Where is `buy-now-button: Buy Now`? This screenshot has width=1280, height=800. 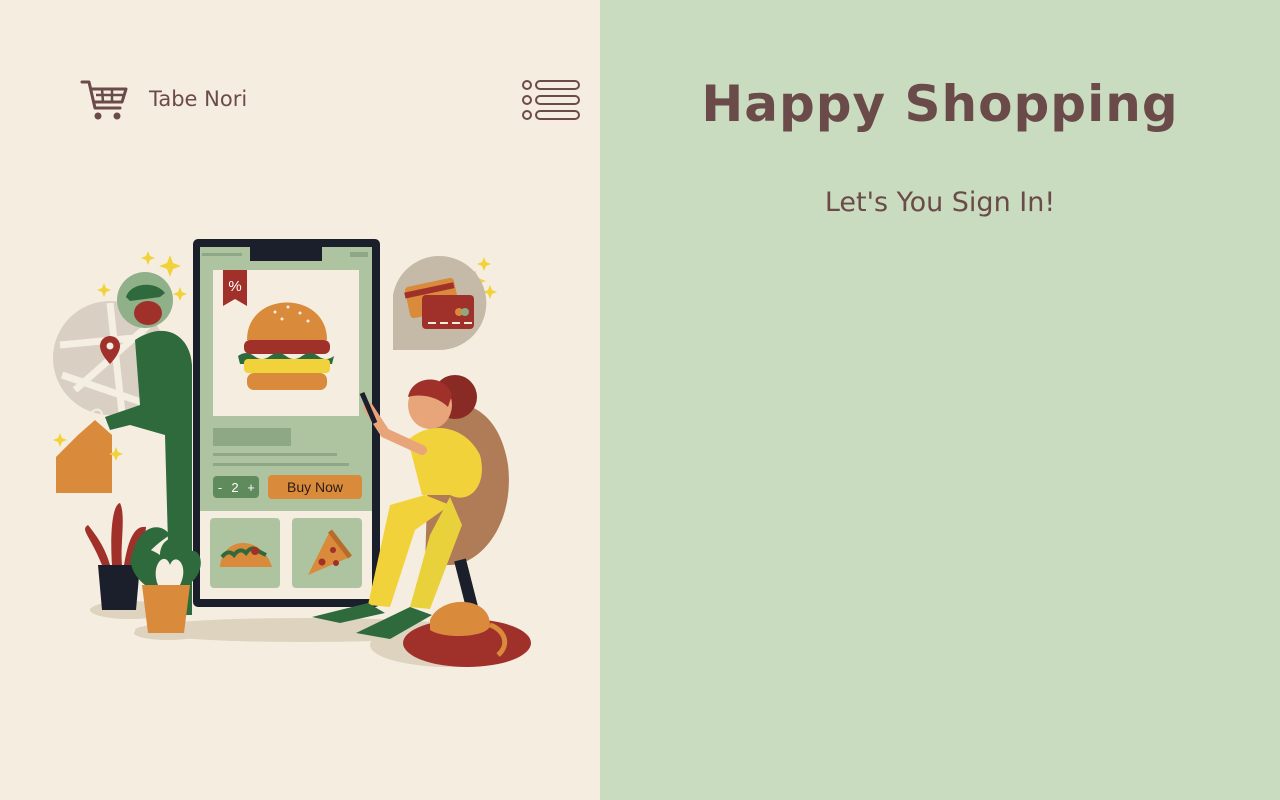 buy-now-button: Buy Now is located at coordinates (315, 487).